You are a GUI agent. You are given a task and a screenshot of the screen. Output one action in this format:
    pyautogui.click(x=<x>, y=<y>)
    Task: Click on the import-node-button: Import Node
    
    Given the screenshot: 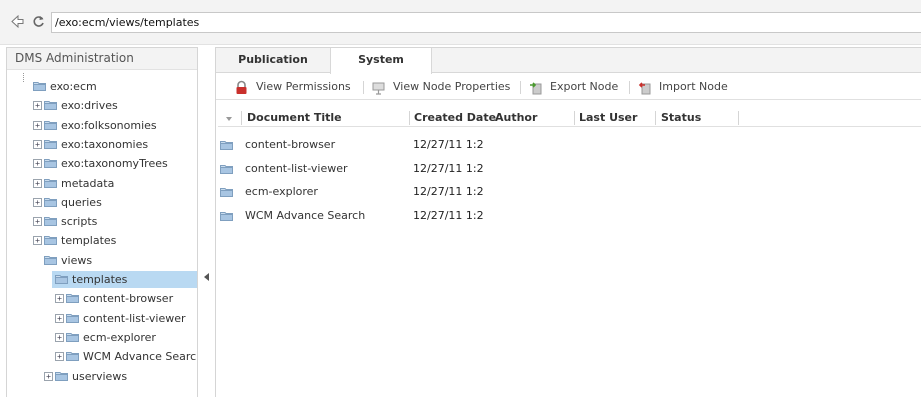 What is the action you would take?
    pyautogui.click(x=685, y=87)
    